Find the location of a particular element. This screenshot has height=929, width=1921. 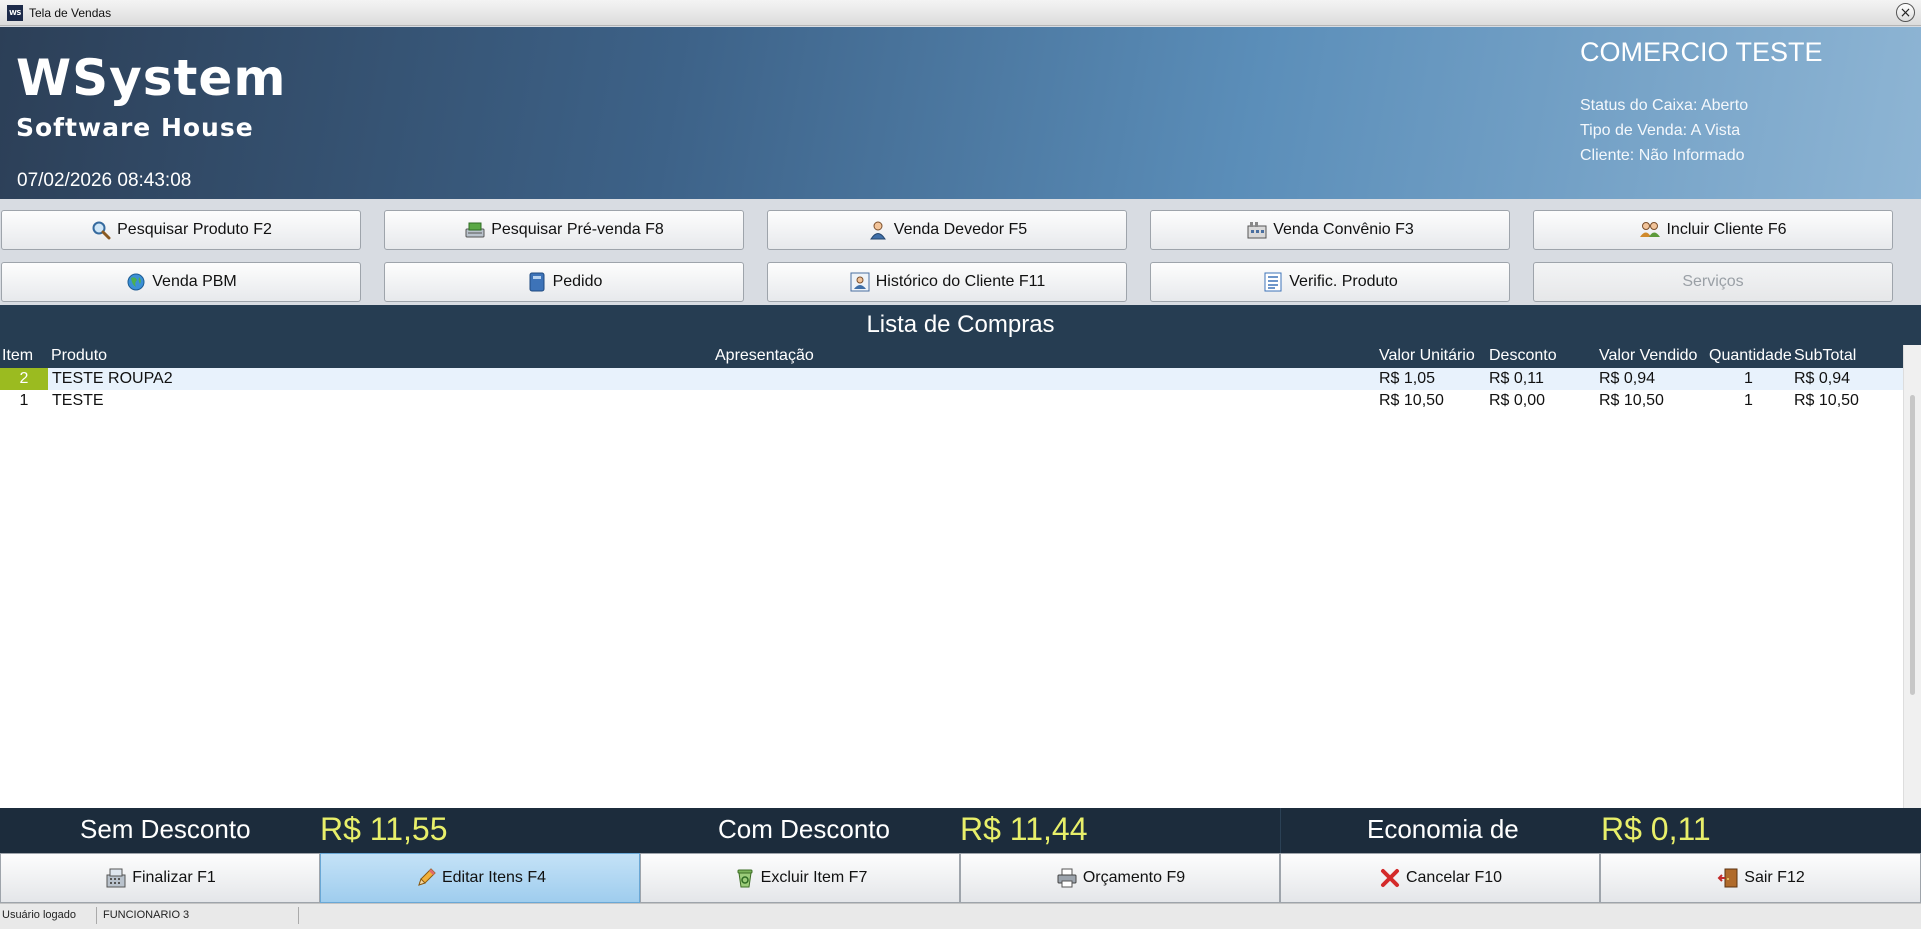

services-label: Serviços is located at coordinates (1713, 281).